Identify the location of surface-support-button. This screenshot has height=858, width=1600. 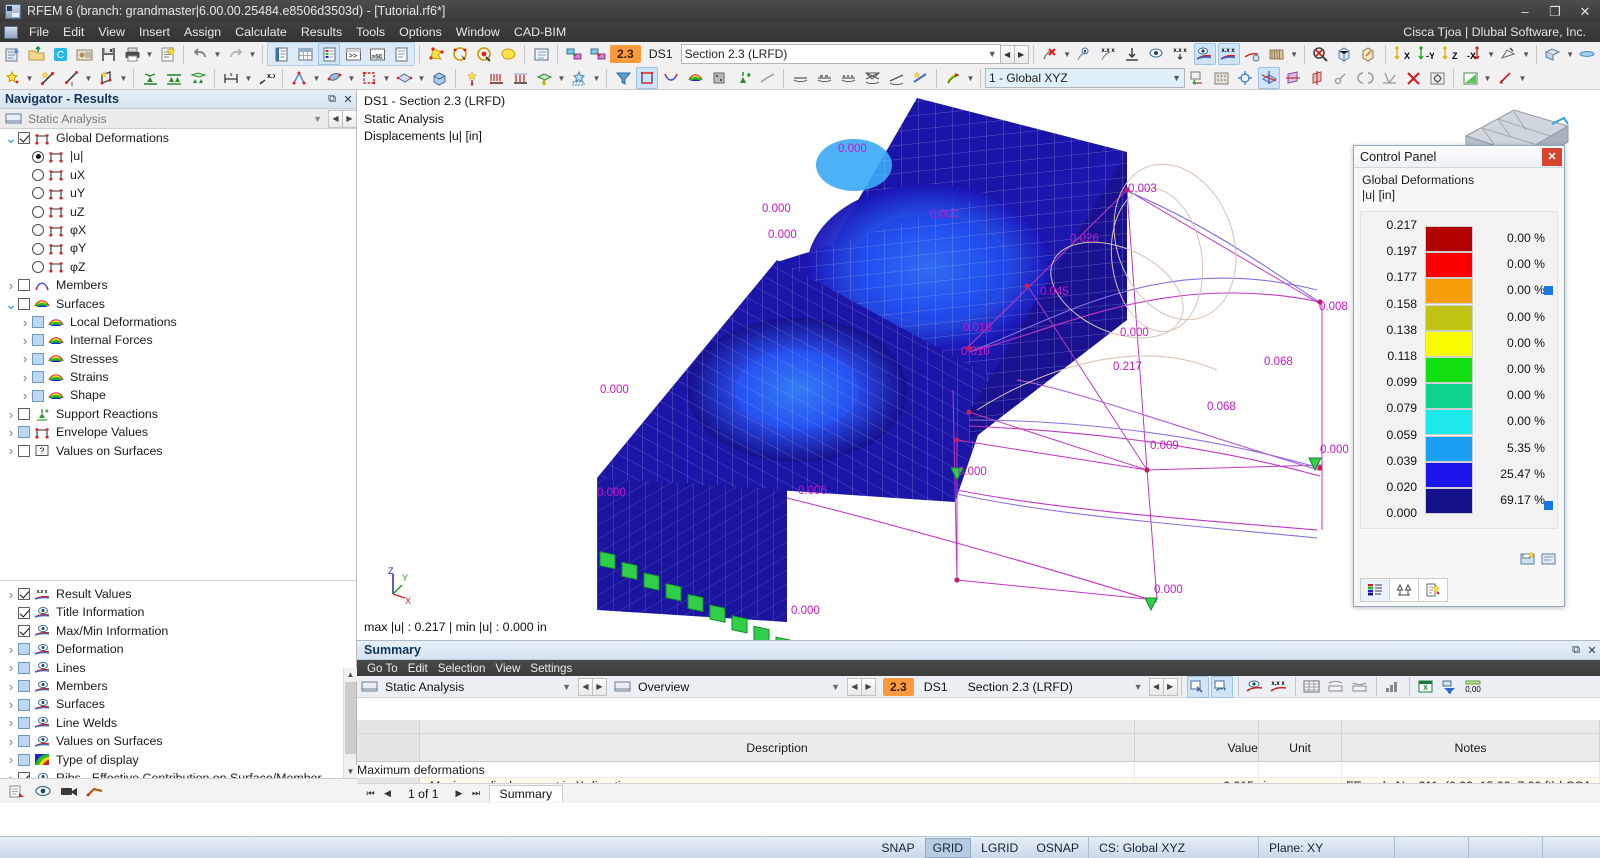
(198, 78).